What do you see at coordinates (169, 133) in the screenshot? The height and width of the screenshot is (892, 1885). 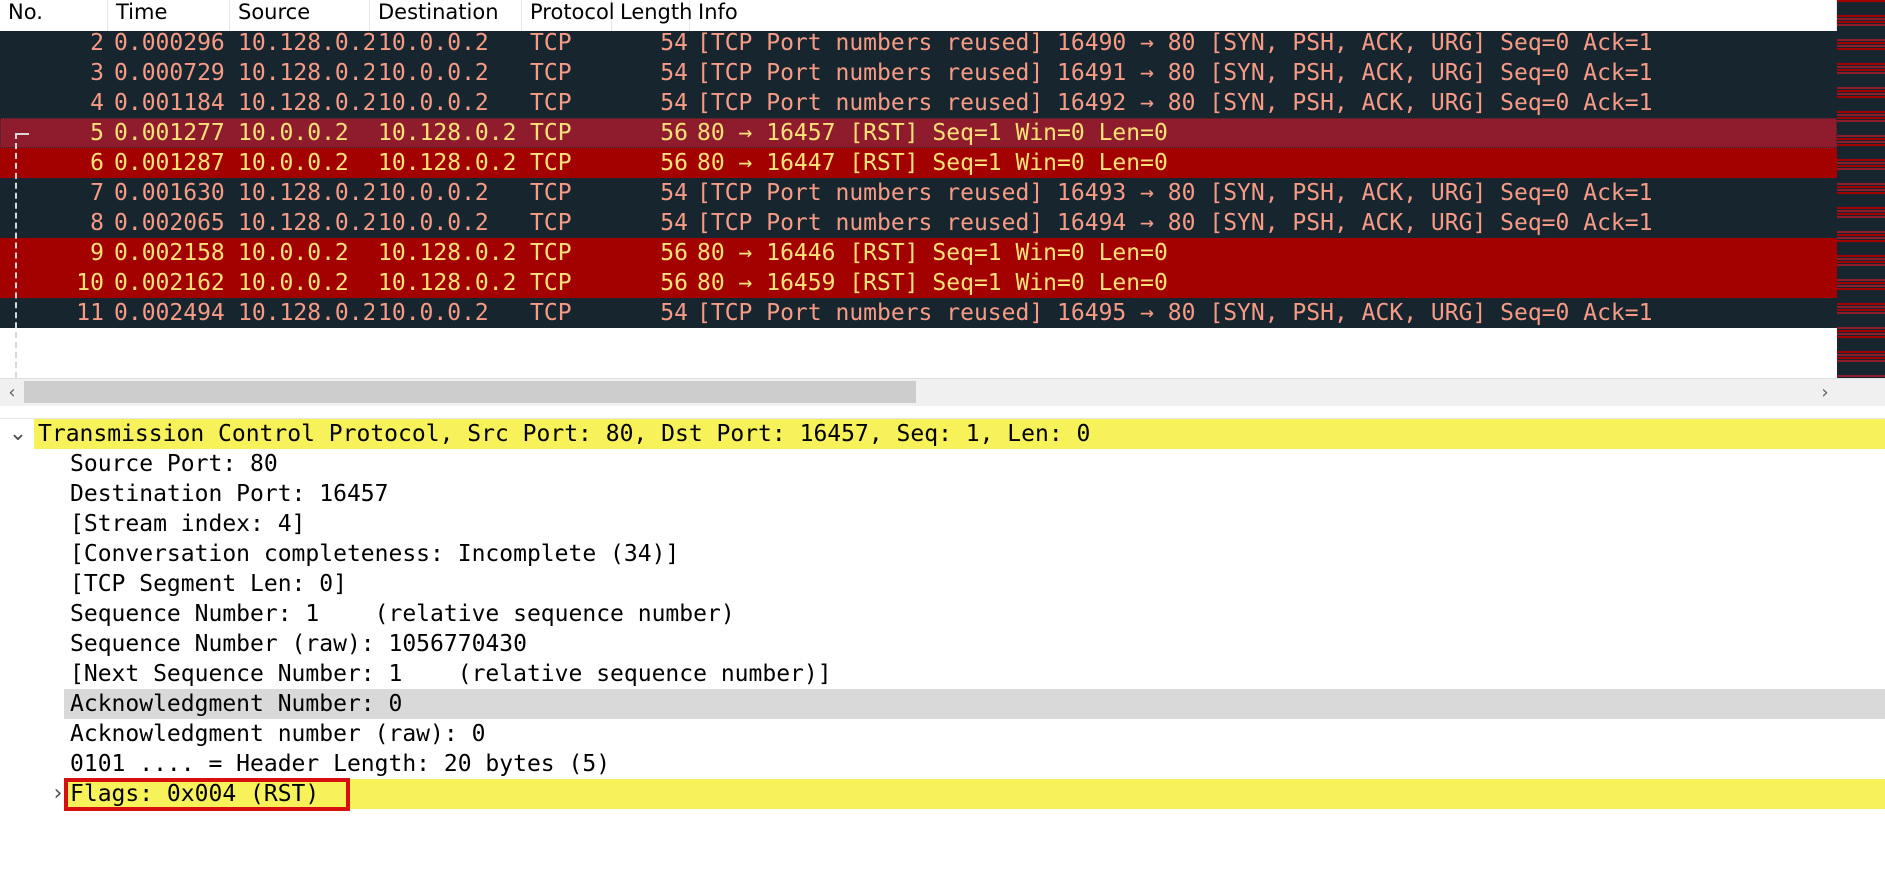 I see `packet-time-cell: 0.001277` at bounding box center [169, 133].